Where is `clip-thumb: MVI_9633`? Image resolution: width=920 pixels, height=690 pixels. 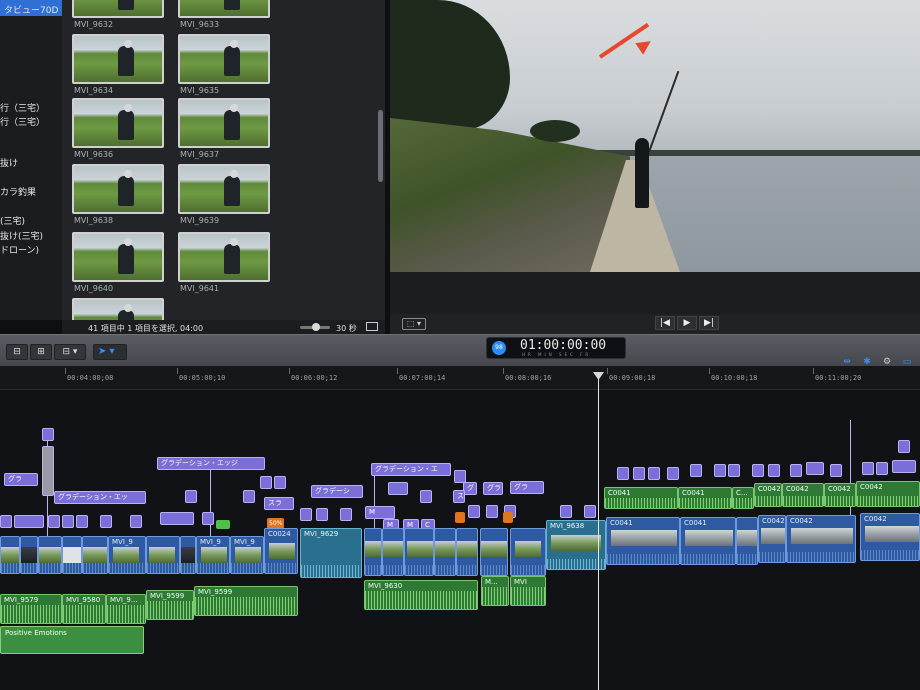
clip-thumb: MVI_9633 is located at coordinates (226, 14).